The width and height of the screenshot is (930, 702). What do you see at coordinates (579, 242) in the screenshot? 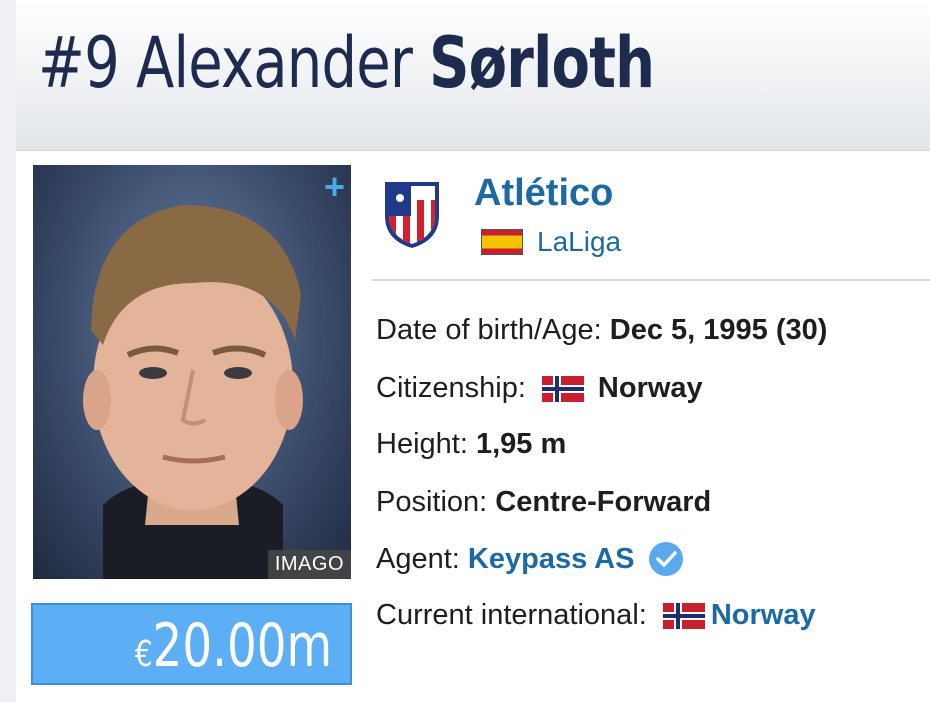
I see `league-link: LaLiga` at bounding box center [579, 242].